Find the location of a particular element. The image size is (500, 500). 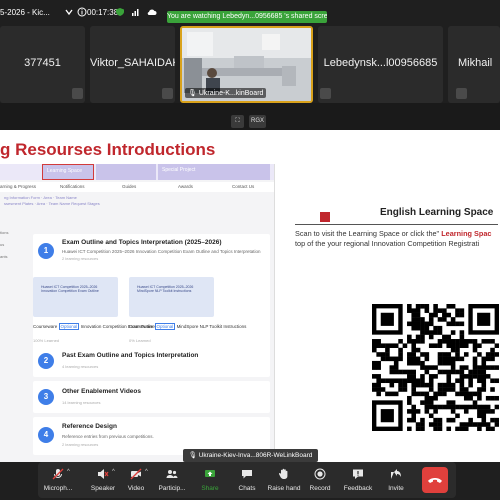

chevron-down-icon is located at coordinates (69, 12).